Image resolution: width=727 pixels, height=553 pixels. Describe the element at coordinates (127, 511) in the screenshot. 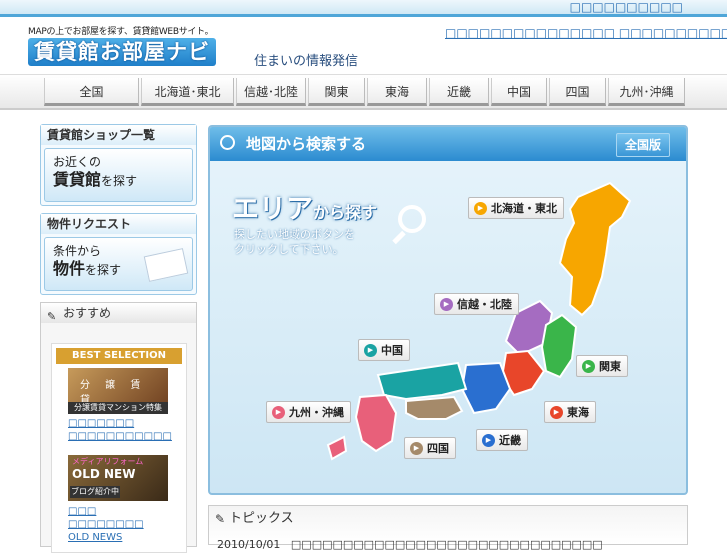

I see `rec-link: □□□` at that location.